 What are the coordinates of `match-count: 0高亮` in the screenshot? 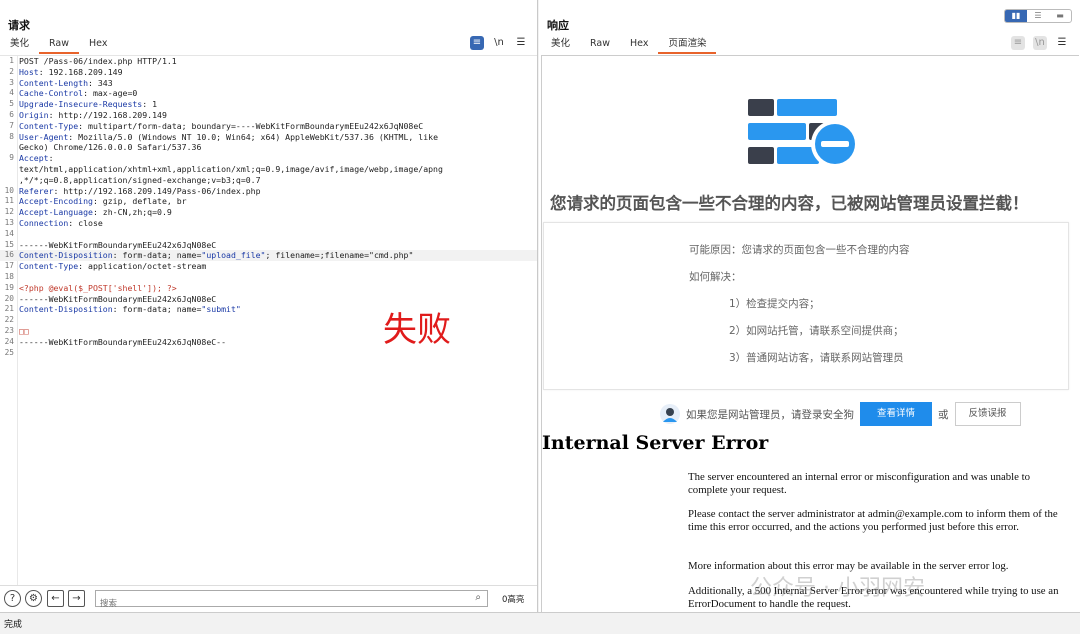 It's located at (513, 600).